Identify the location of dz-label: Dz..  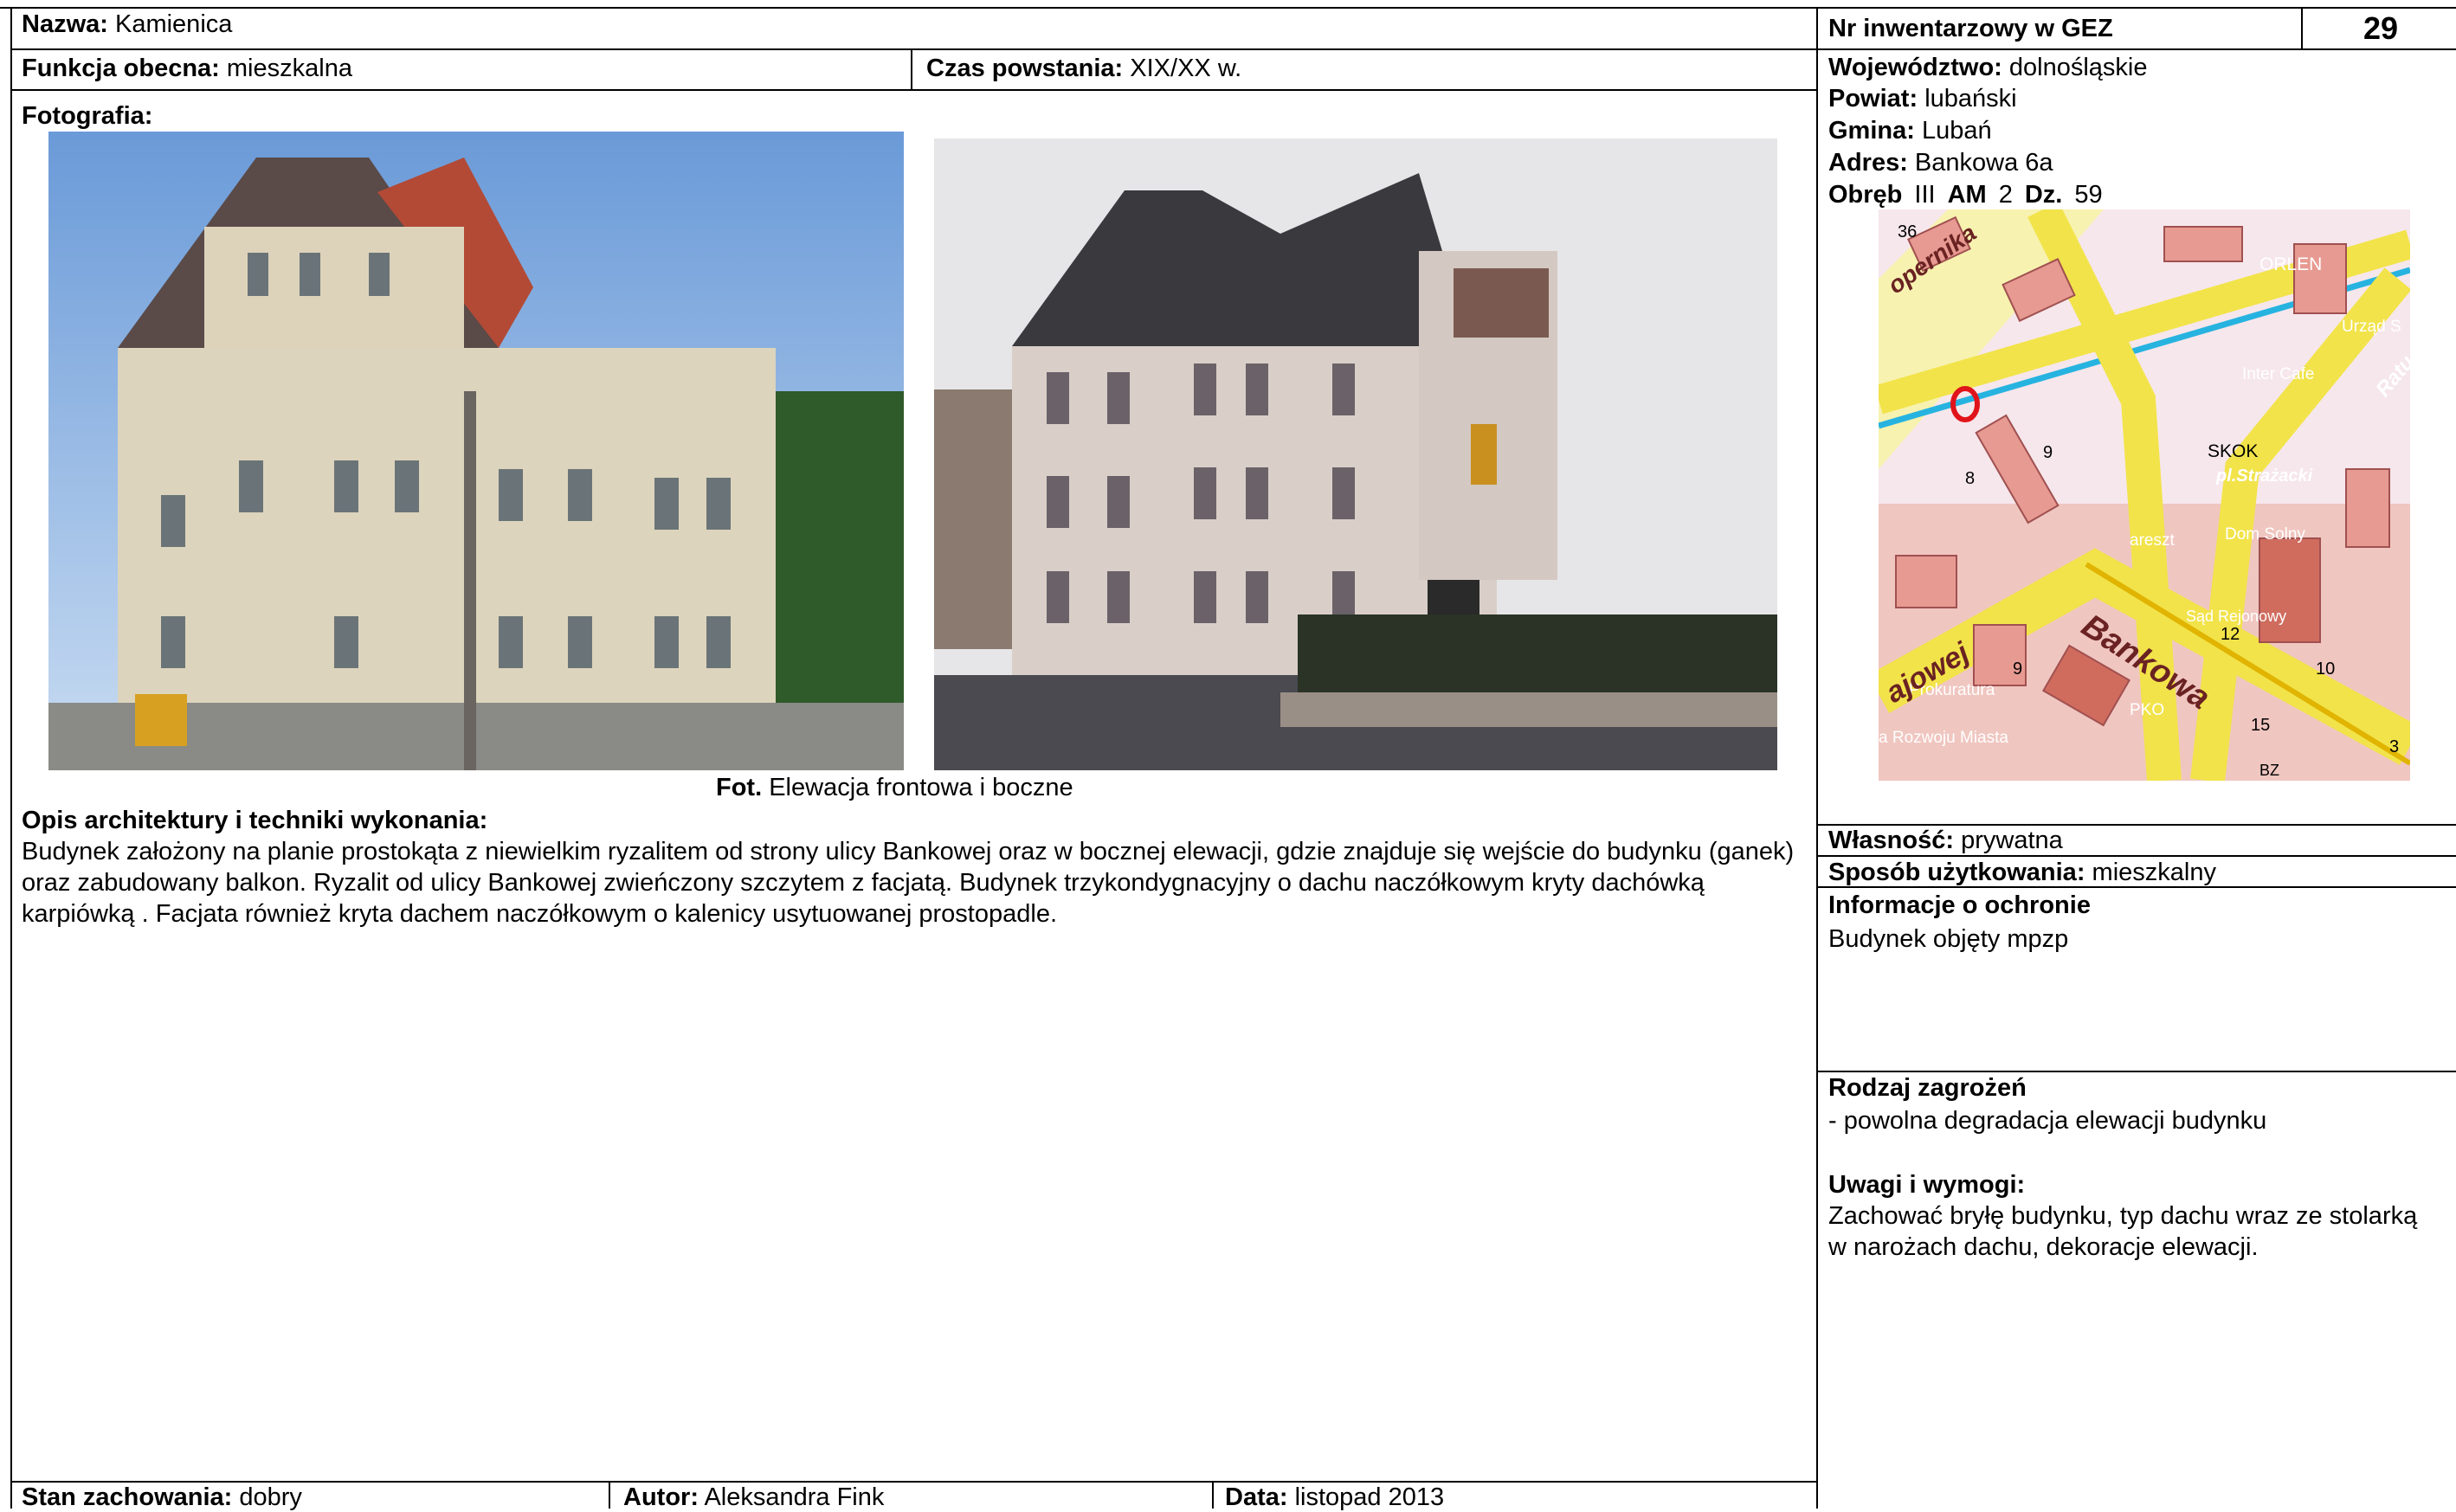
(2043, 195).